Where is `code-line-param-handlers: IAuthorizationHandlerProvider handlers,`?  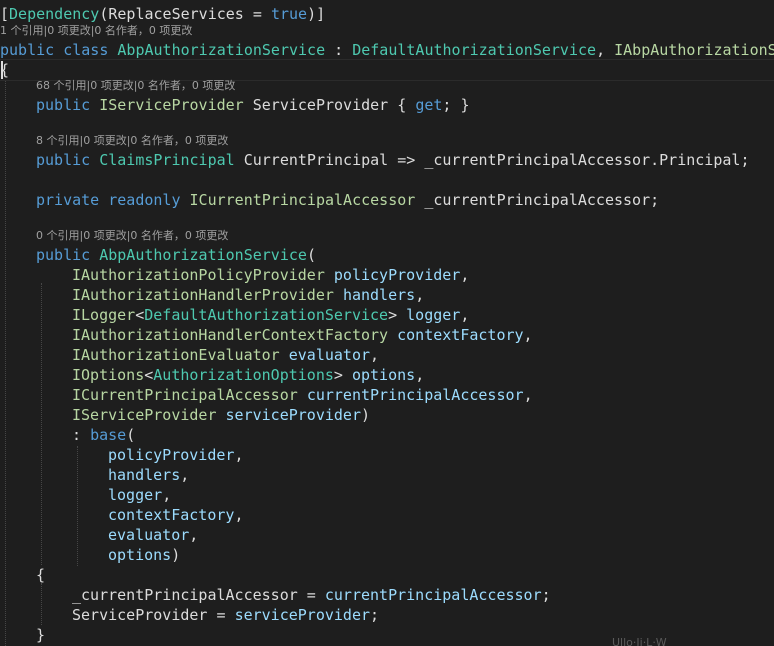 code-line-param-handlers: IAuthorizationHandlerProvider handlers, is located at coordinates (248, 295).